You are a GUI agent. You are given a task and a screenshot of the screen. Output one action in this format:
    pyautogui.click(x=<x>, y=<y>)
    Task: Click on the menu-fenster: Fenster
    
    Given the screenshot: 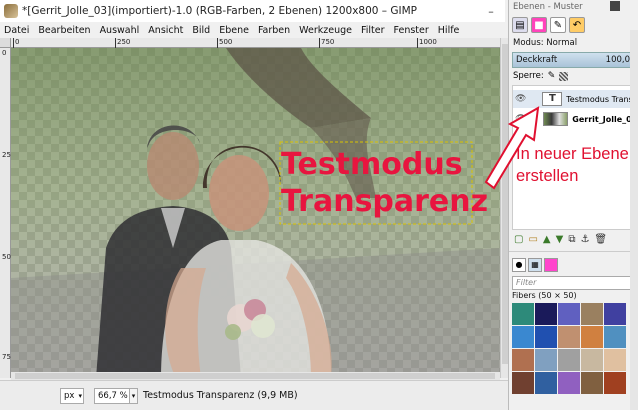 What is the action you would take?
    pyautogui.click(x=411, y=30)
    